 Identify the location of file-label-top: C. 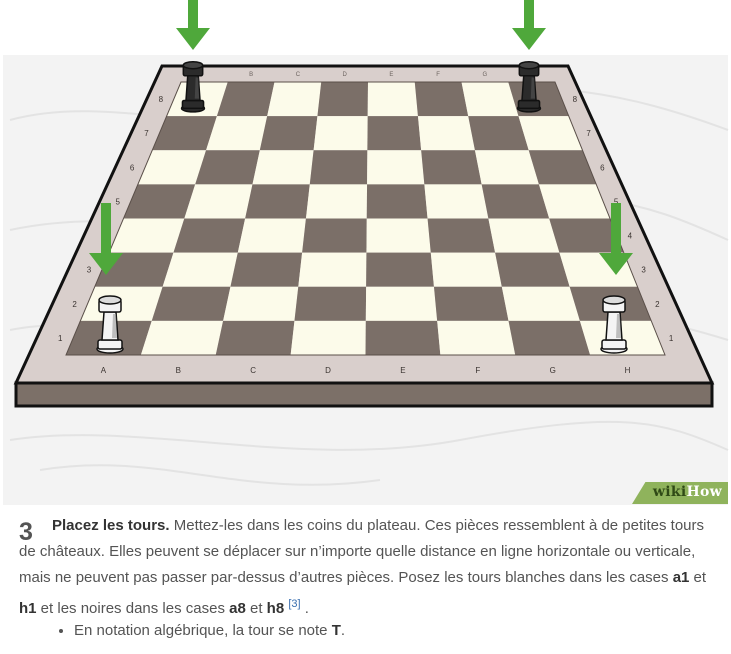
(298, 75).